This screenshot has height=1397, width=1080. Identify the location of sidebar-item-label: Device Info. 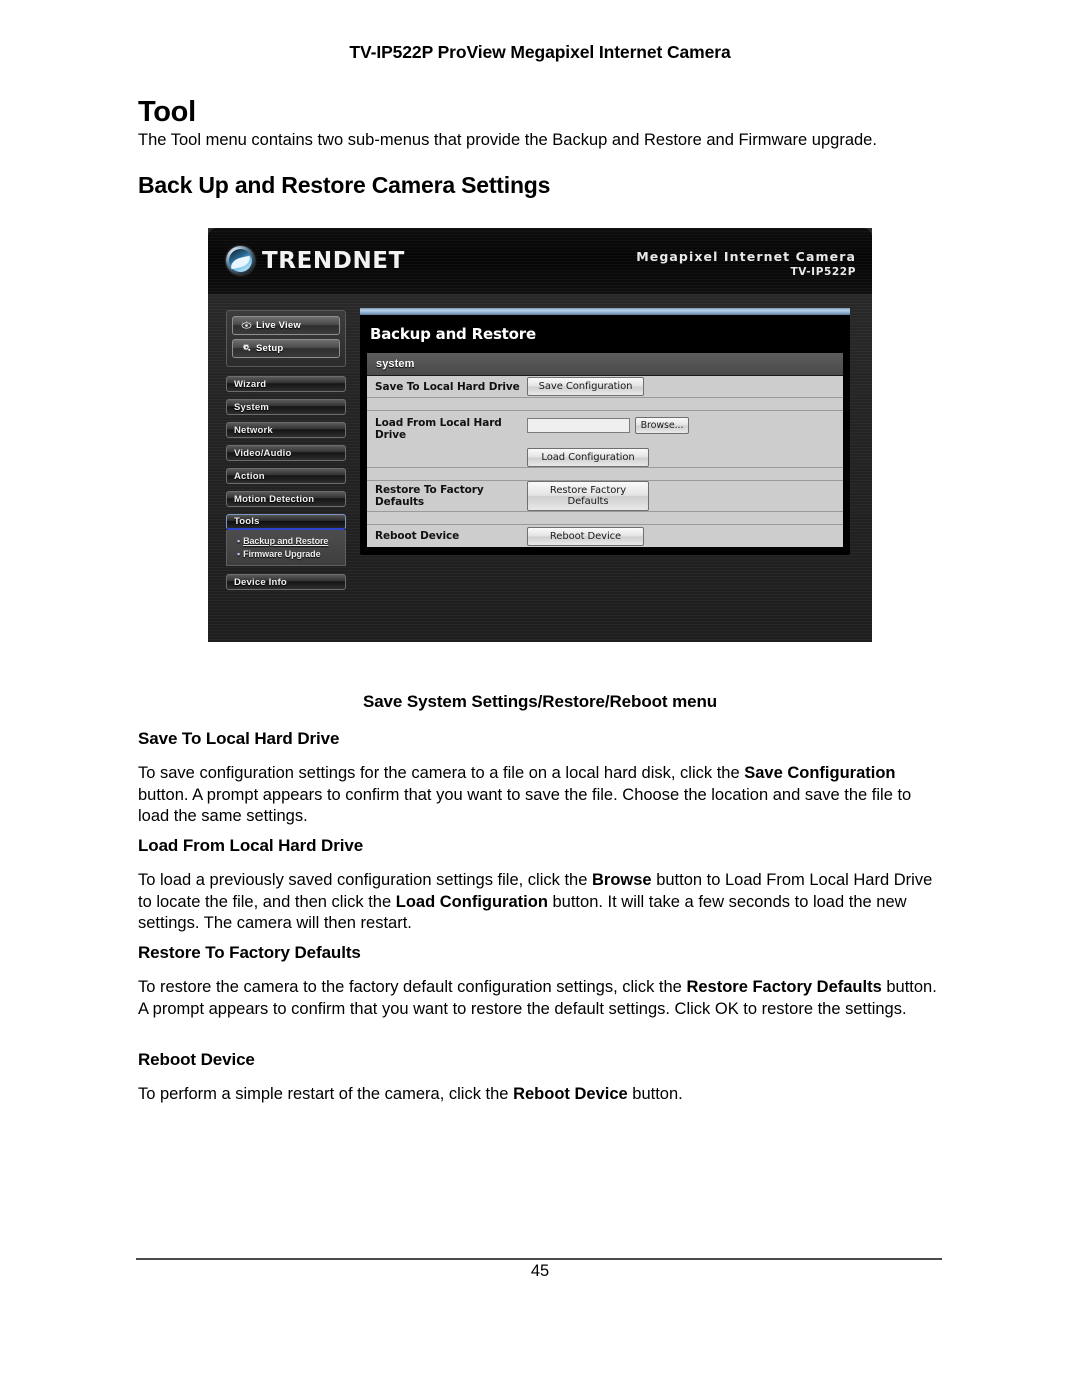
(260, 582).